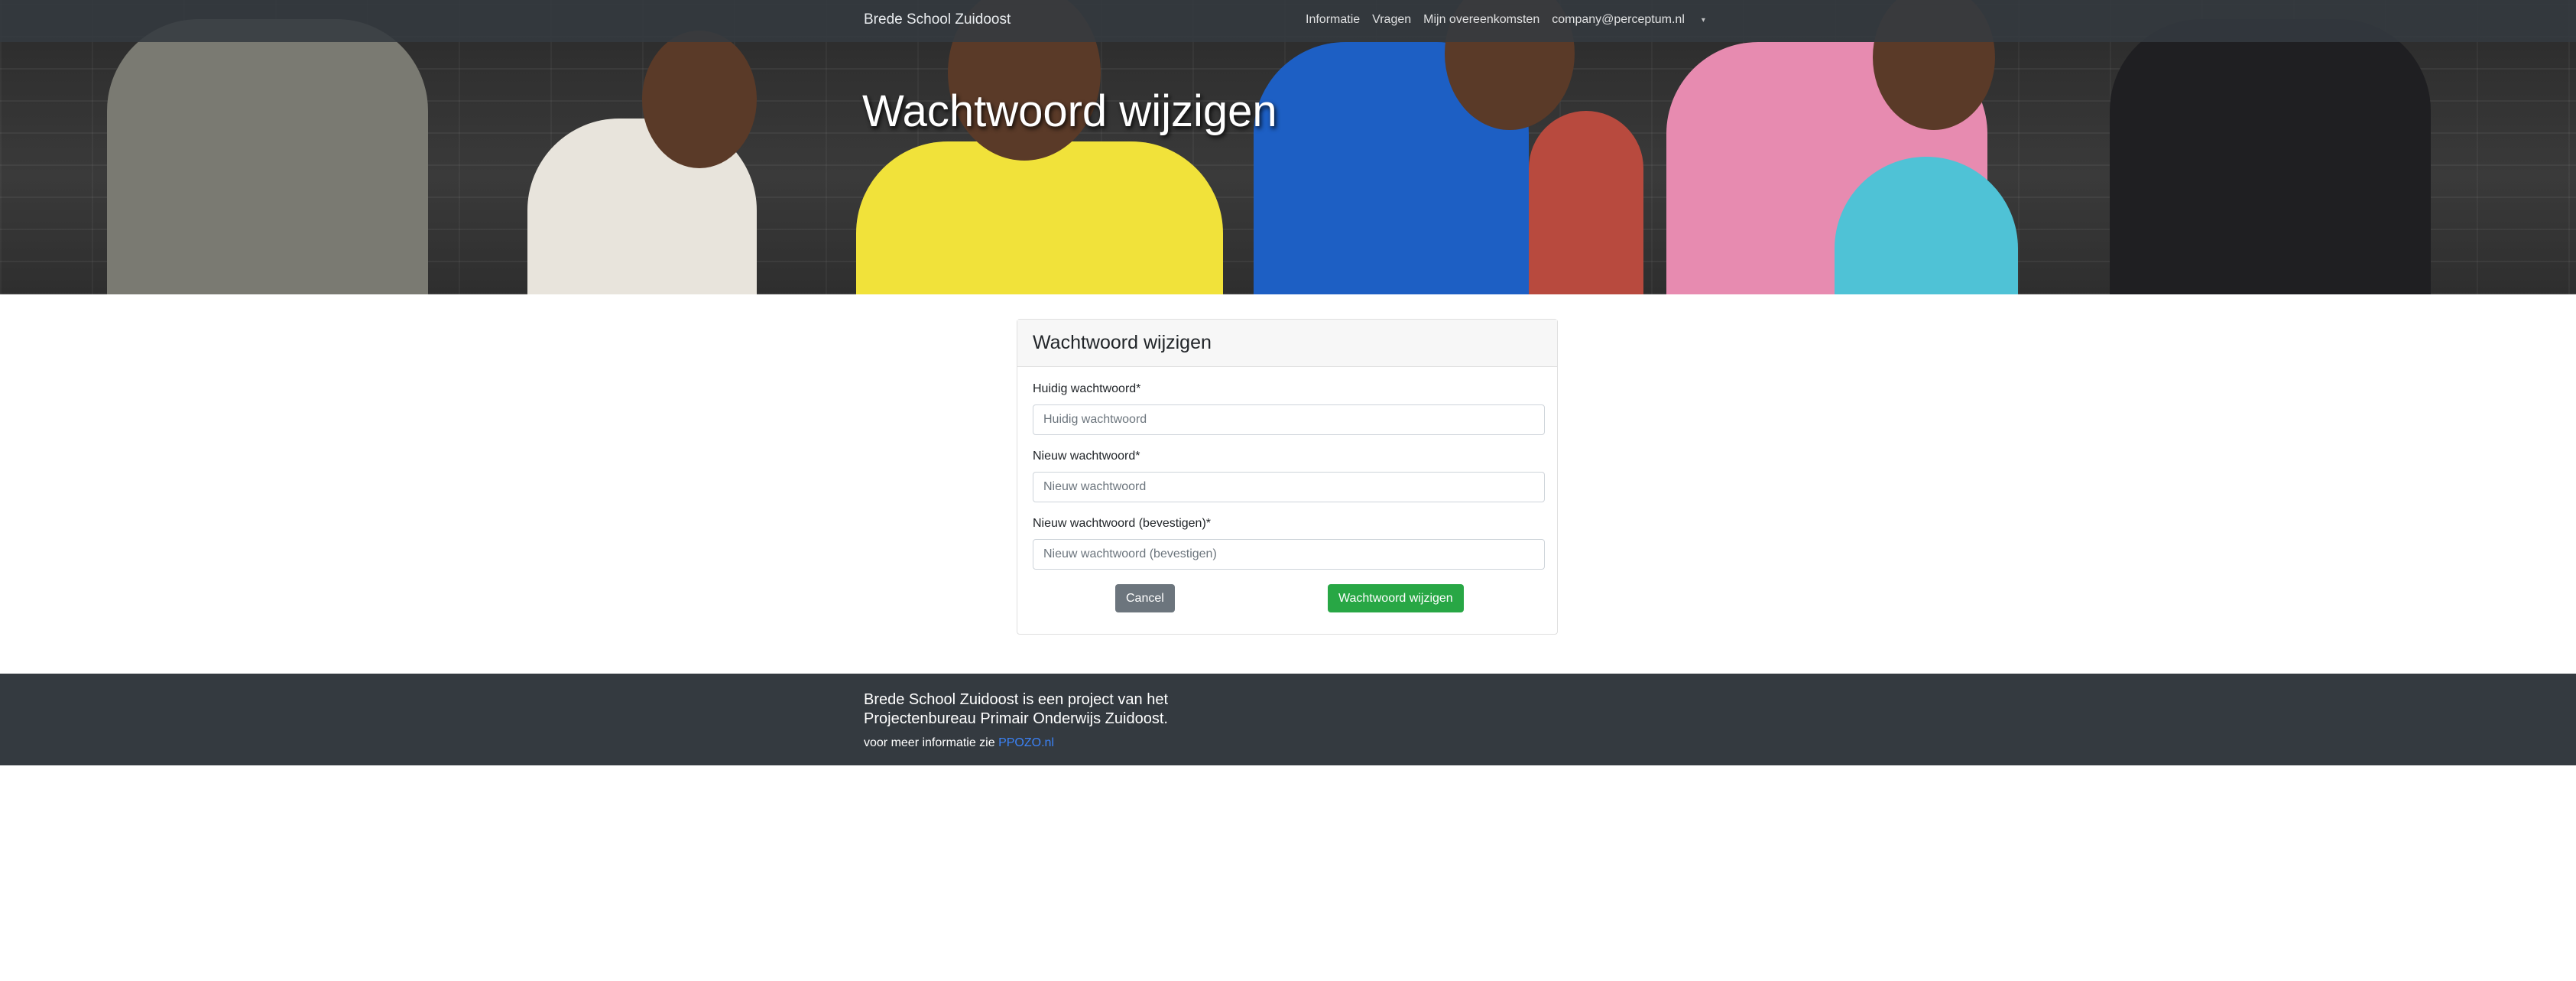 Image resolution: width=2576 pixels, height=981 pixels. I want to click on card-title: Wachtwoord wijzigen, so click(1122, 342).